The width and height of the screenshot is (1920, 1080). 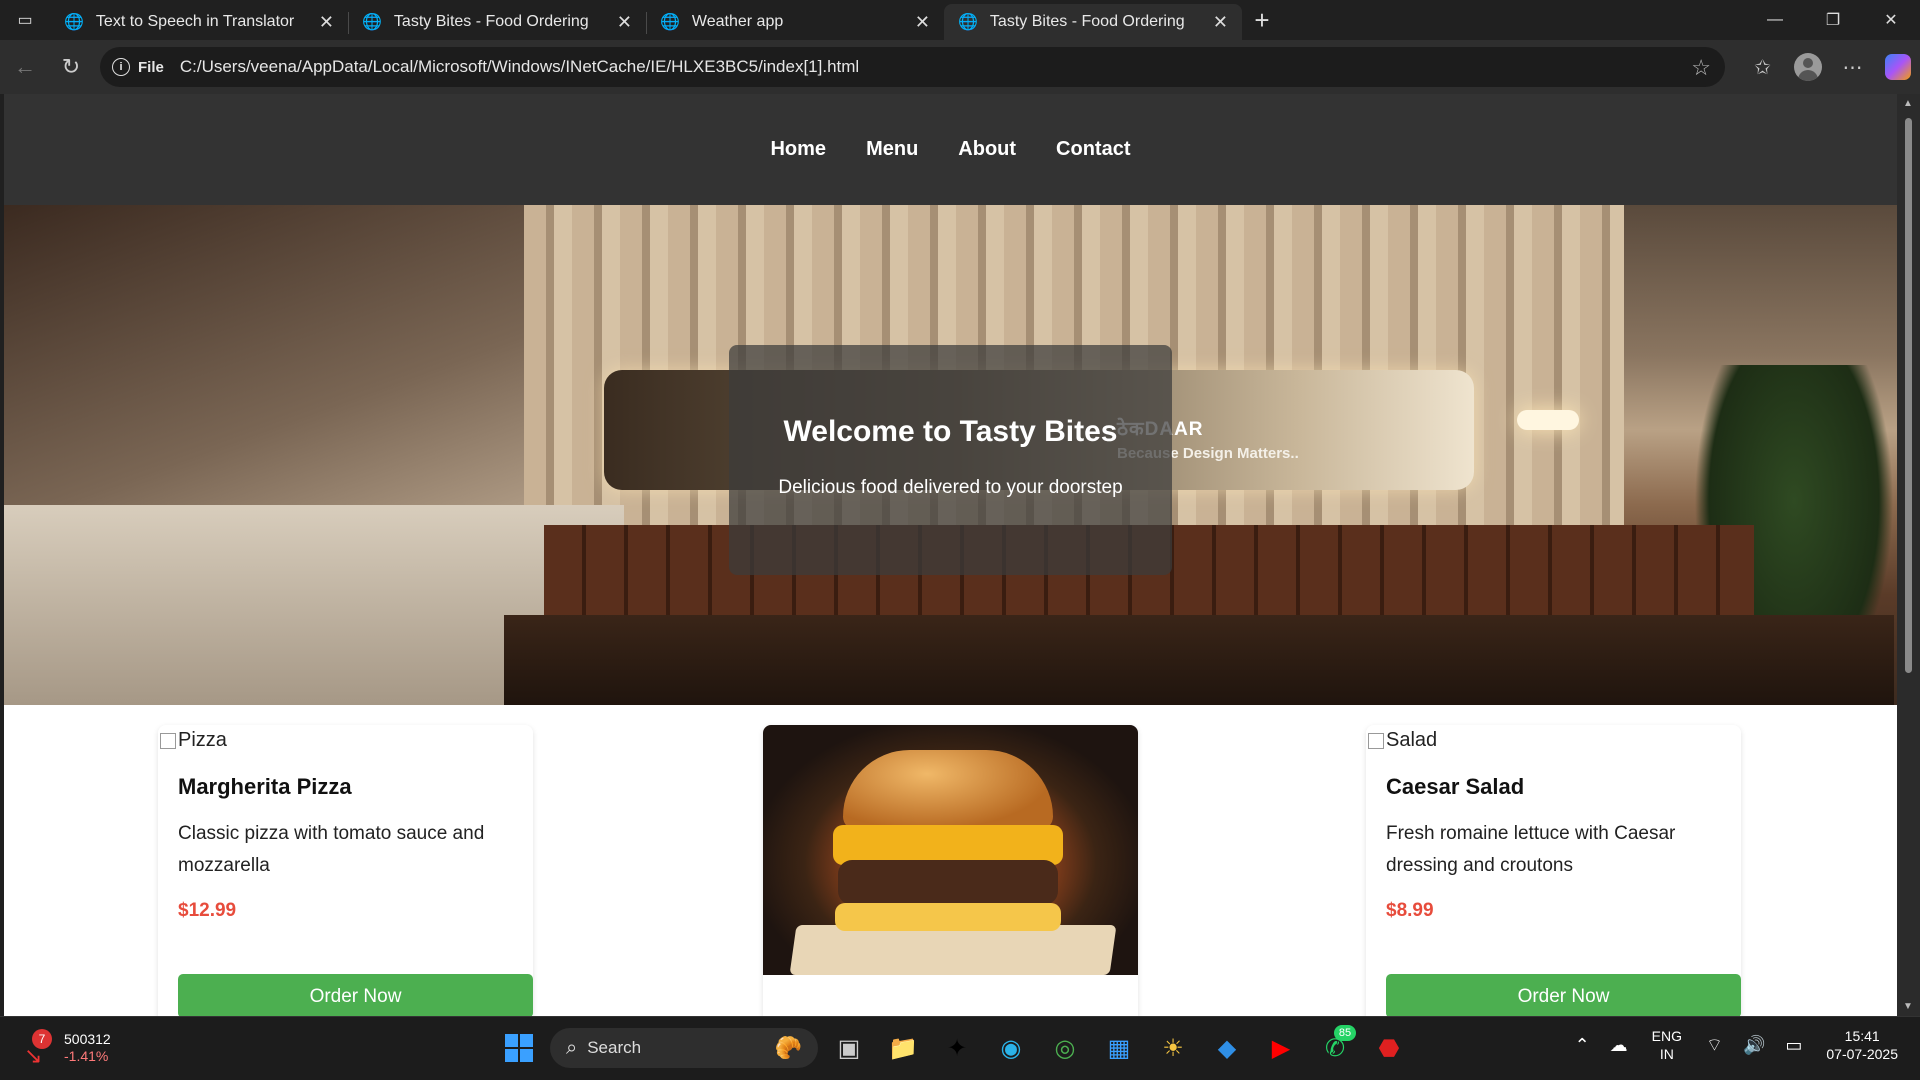 I want to click on restore-icon: ❐, so click(x=1833, y=20).